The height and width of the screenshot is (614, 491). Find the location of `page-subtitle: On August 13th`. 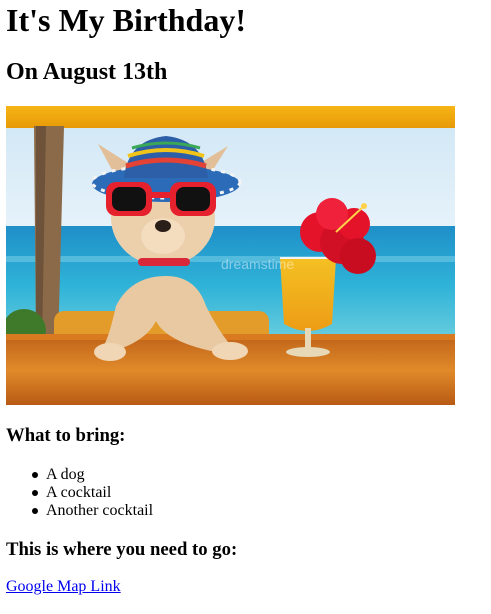

page-subtitle: On August 13th is located at coordinates (87, 72).